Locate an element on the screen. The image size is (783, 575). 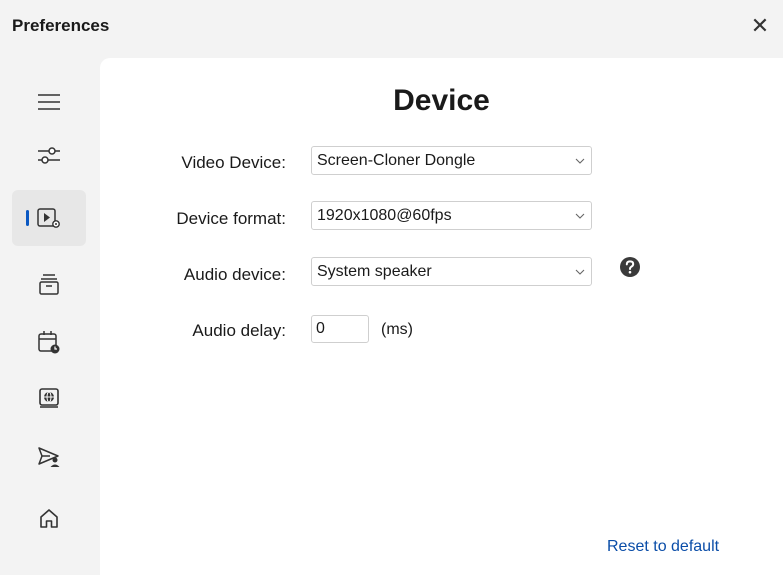
audio-delay-unit: (ms) is located at coordinates (397, 329).